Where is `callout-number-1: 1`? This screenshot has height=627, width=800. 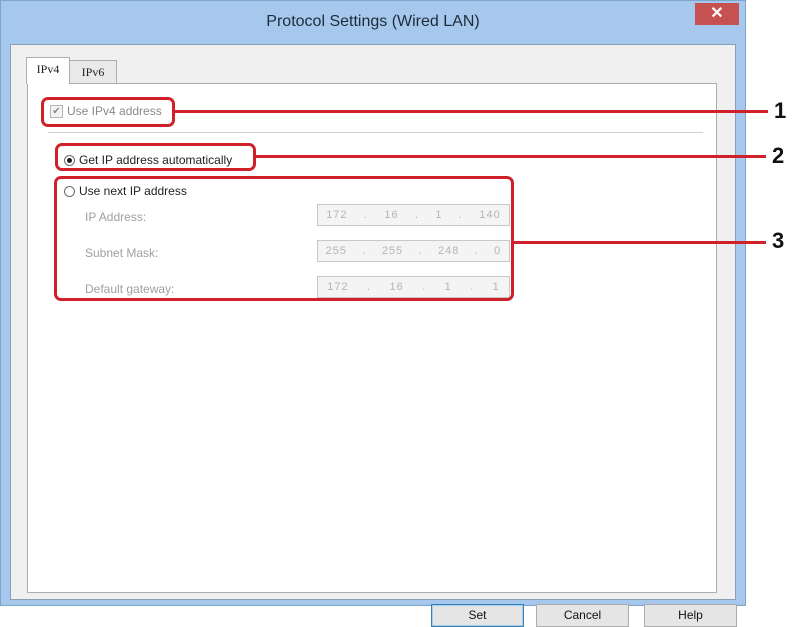
callout-number-1: 1 is located at coordinates (780, 110).